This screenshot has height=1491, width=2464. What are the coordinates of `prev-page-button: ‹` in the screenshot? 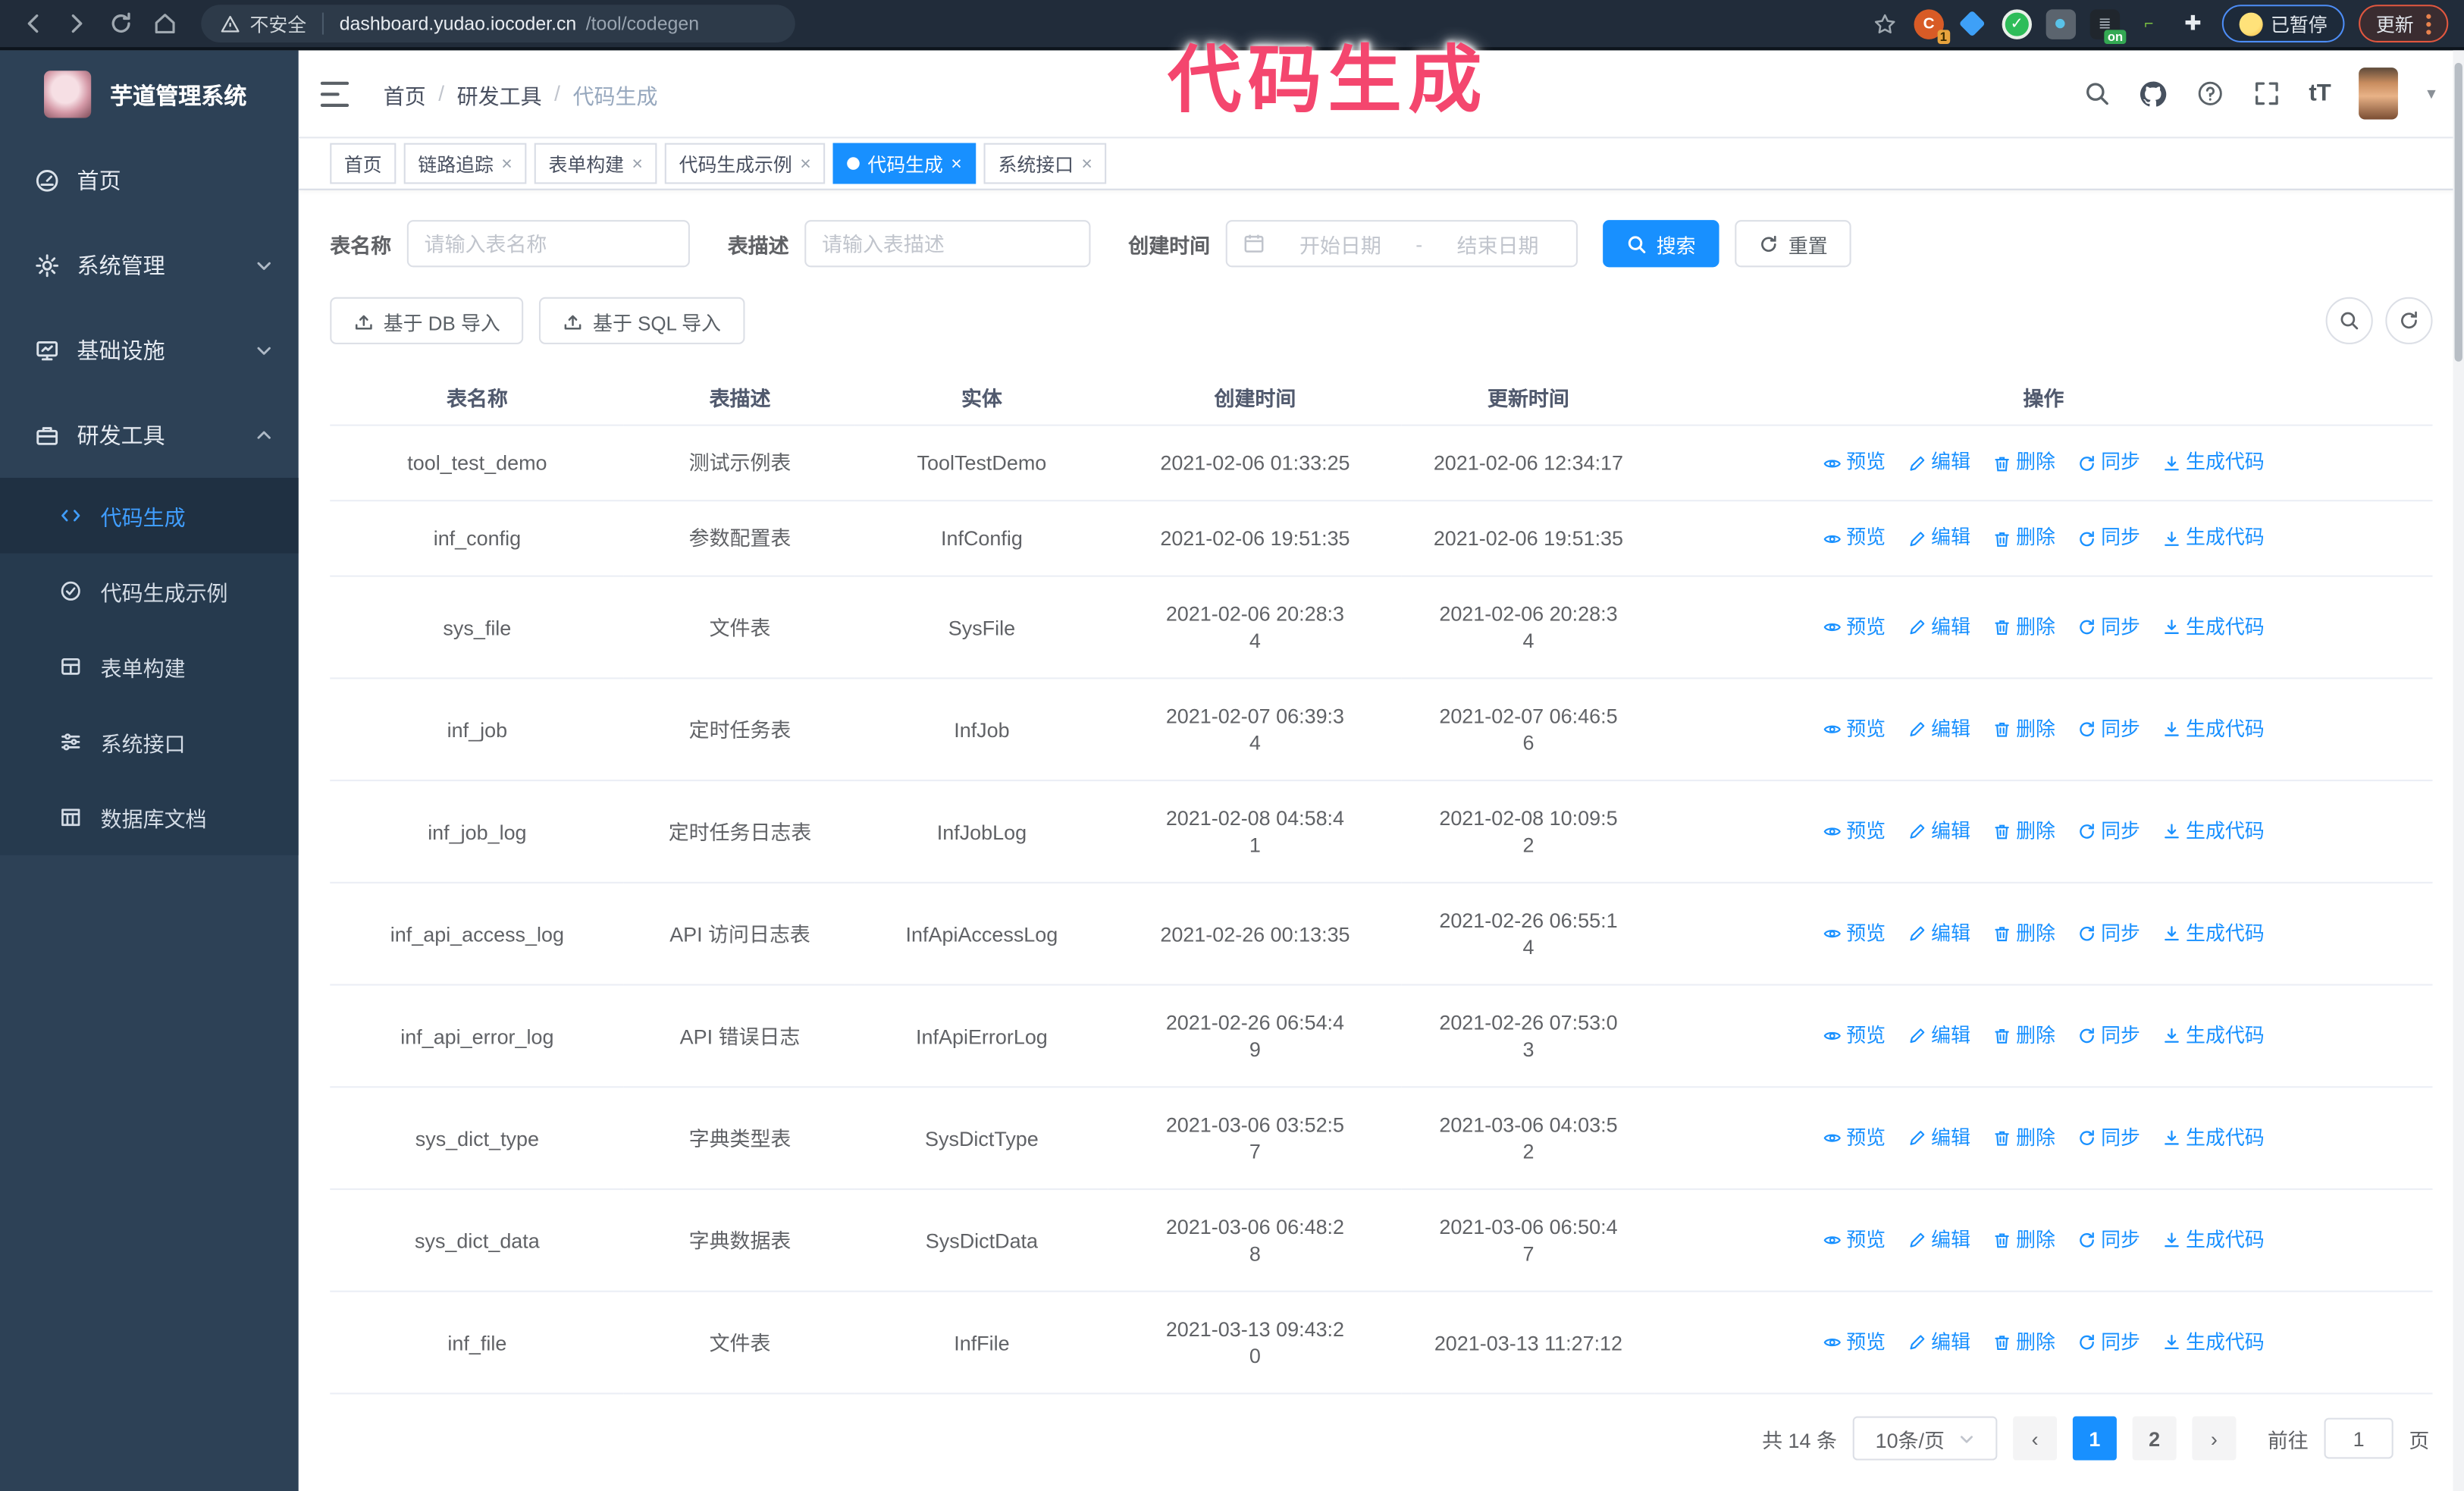 It's located at (2036, 1438).